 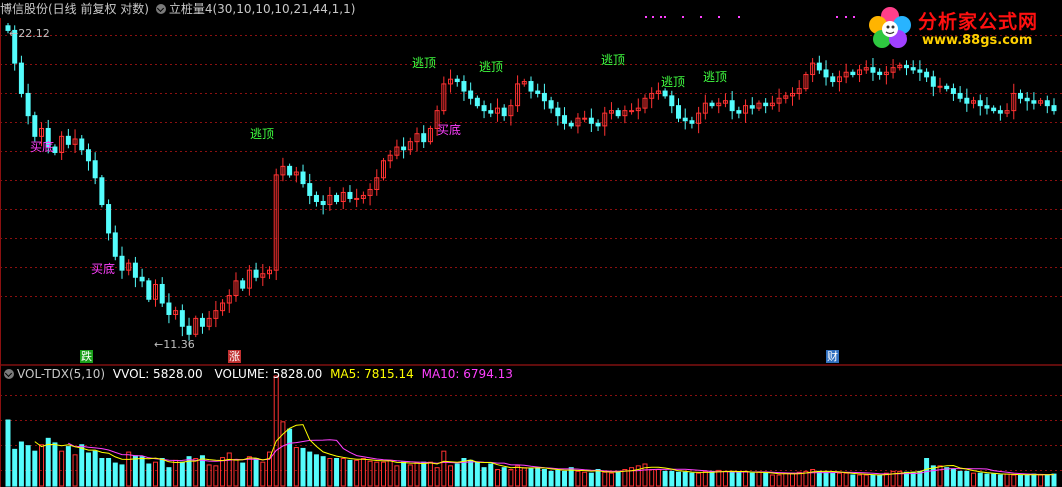 What do you see at coordinates (86, 356) in the screenshot?
I see `event-marker-fall: 跌` at bounding box center [86, 356].